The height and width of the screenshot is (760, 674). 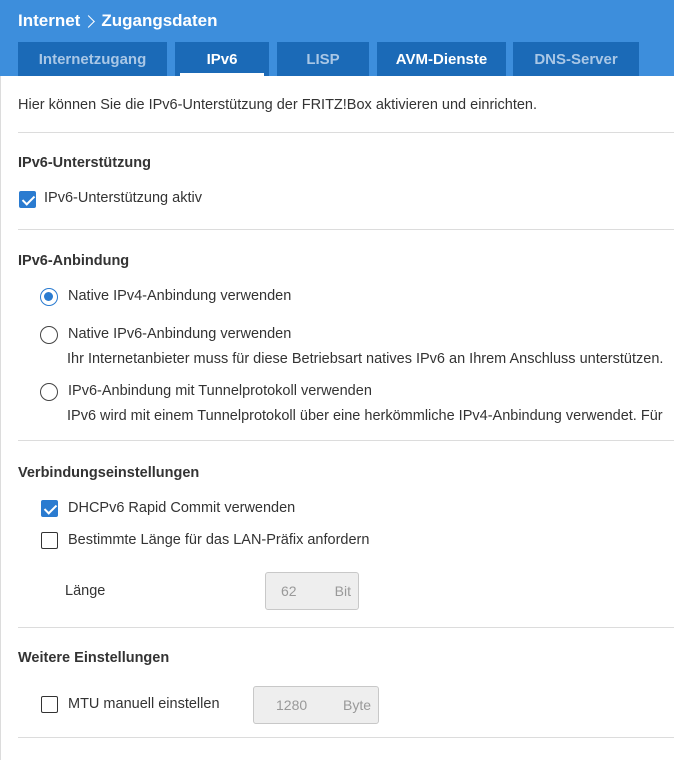 I want to click on tab-label: DNS-Server, so click(x=576, y=59).